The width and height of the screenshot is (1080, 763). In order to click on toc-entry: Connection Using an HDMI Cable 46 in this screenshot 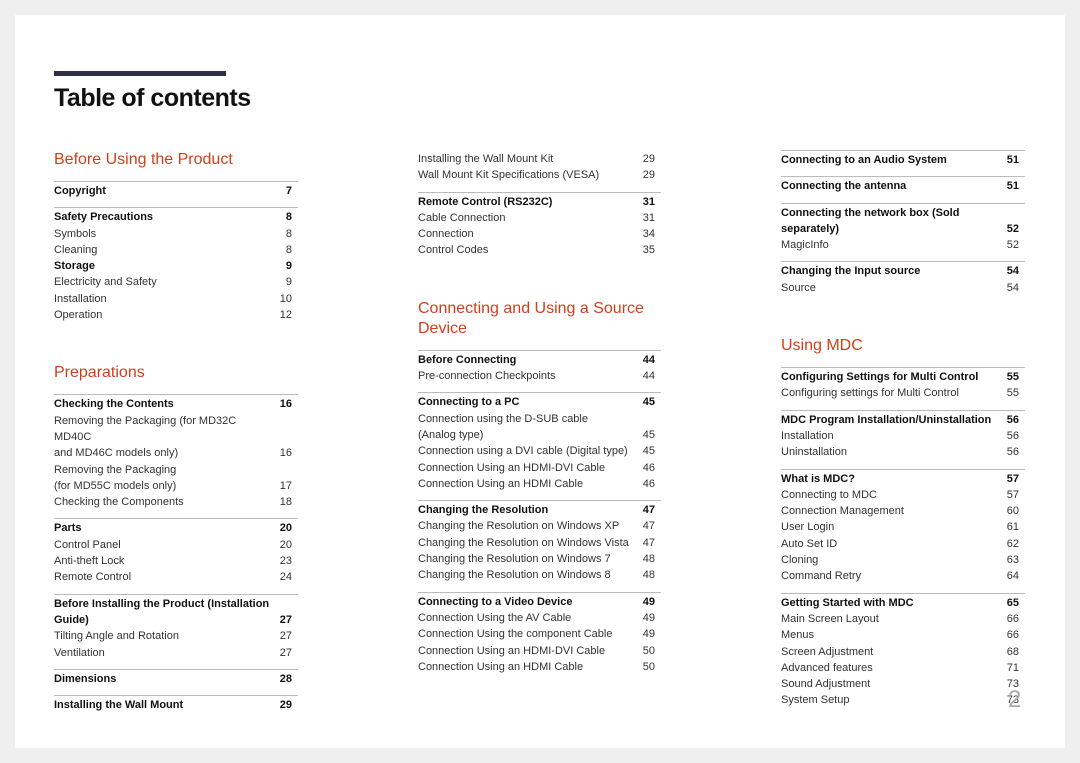, I will do `click(539, 484)`.